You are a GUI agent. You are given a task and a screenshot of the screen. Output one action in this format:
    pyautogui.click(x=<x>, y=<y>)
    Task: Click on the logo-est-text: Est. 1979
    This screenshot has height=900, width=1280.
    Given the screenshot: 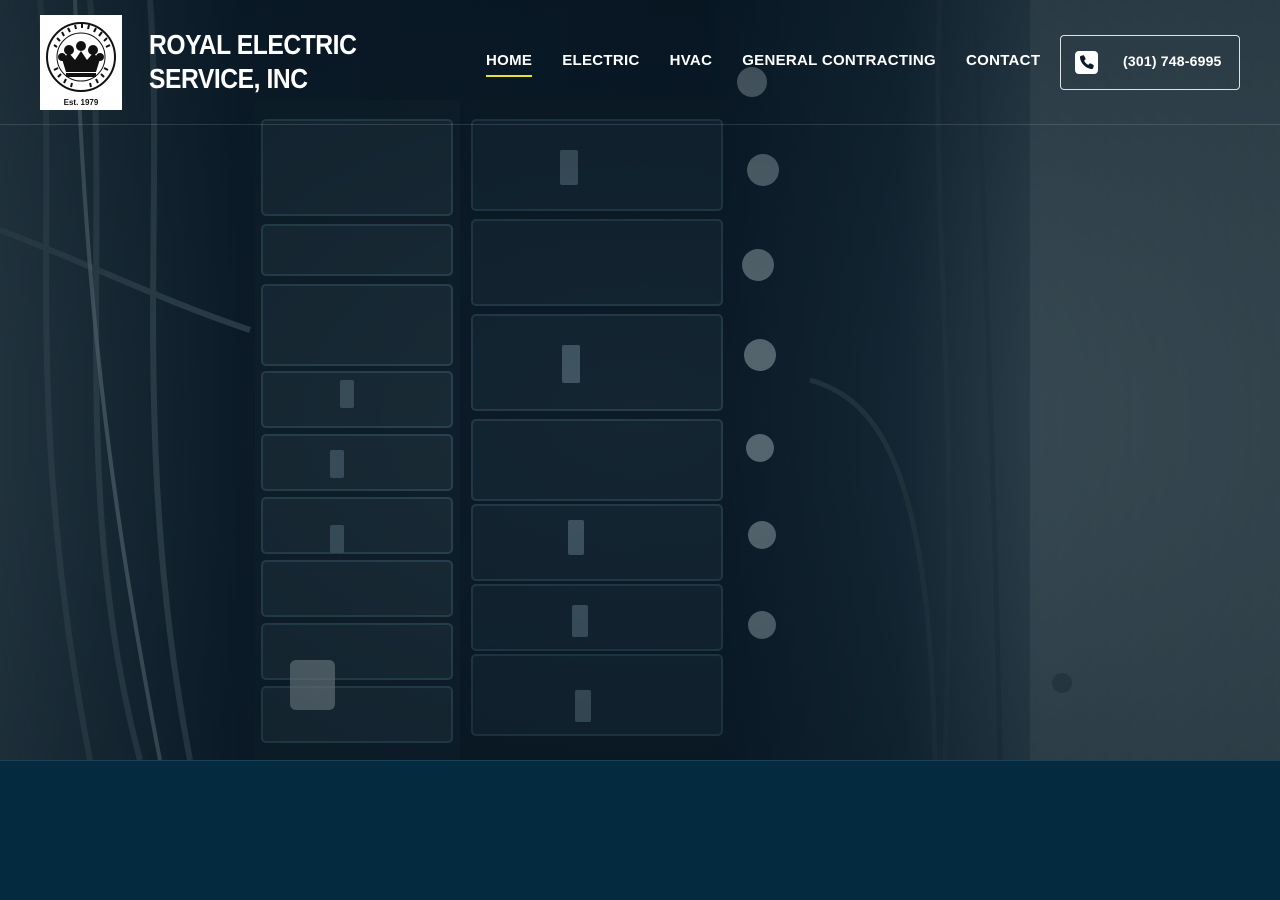 What is the action you would take?
    pyautogui.click(x=81, y=102)
    